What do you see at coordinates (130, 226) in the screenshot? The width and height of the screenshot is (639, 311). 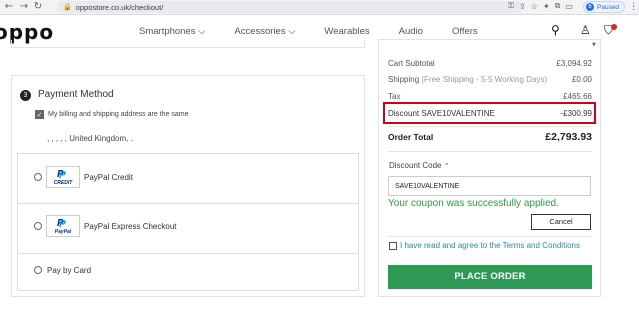 I see `paypal-express-label: PayPal Express Checkout` at bounding box center [130, 226].